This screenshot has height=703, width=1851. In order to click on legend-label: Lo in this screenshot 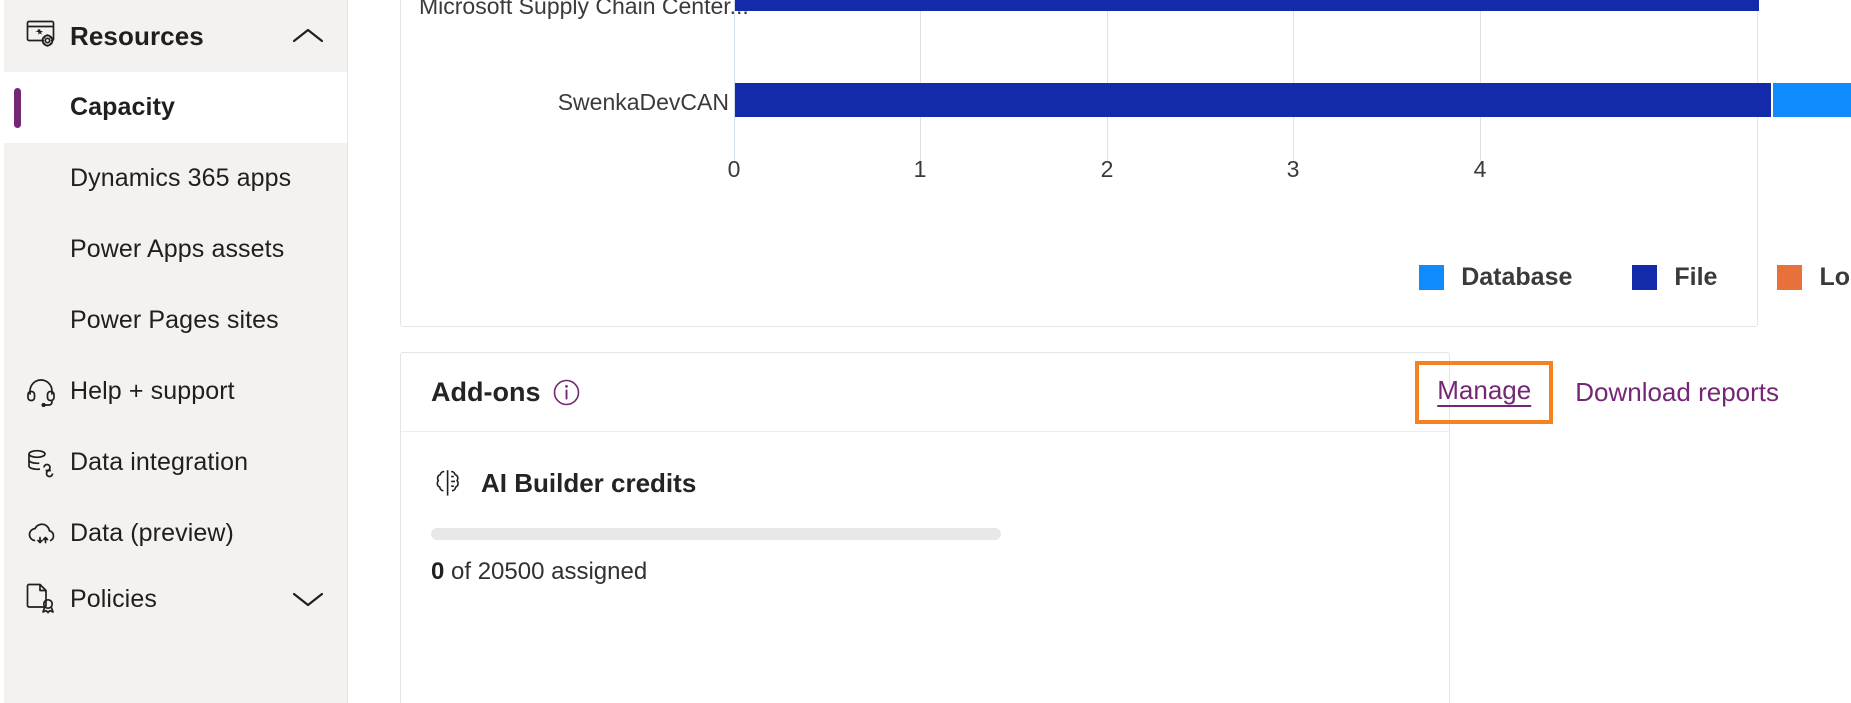, I will do `click(1834, 276)`.